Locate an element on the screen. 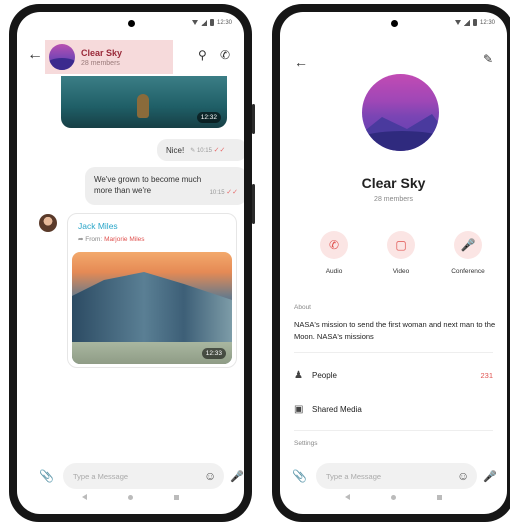 Image resolution: width=510 pixels, height=525 pixels. action-label: Audio is located at coordinates (334, 271).